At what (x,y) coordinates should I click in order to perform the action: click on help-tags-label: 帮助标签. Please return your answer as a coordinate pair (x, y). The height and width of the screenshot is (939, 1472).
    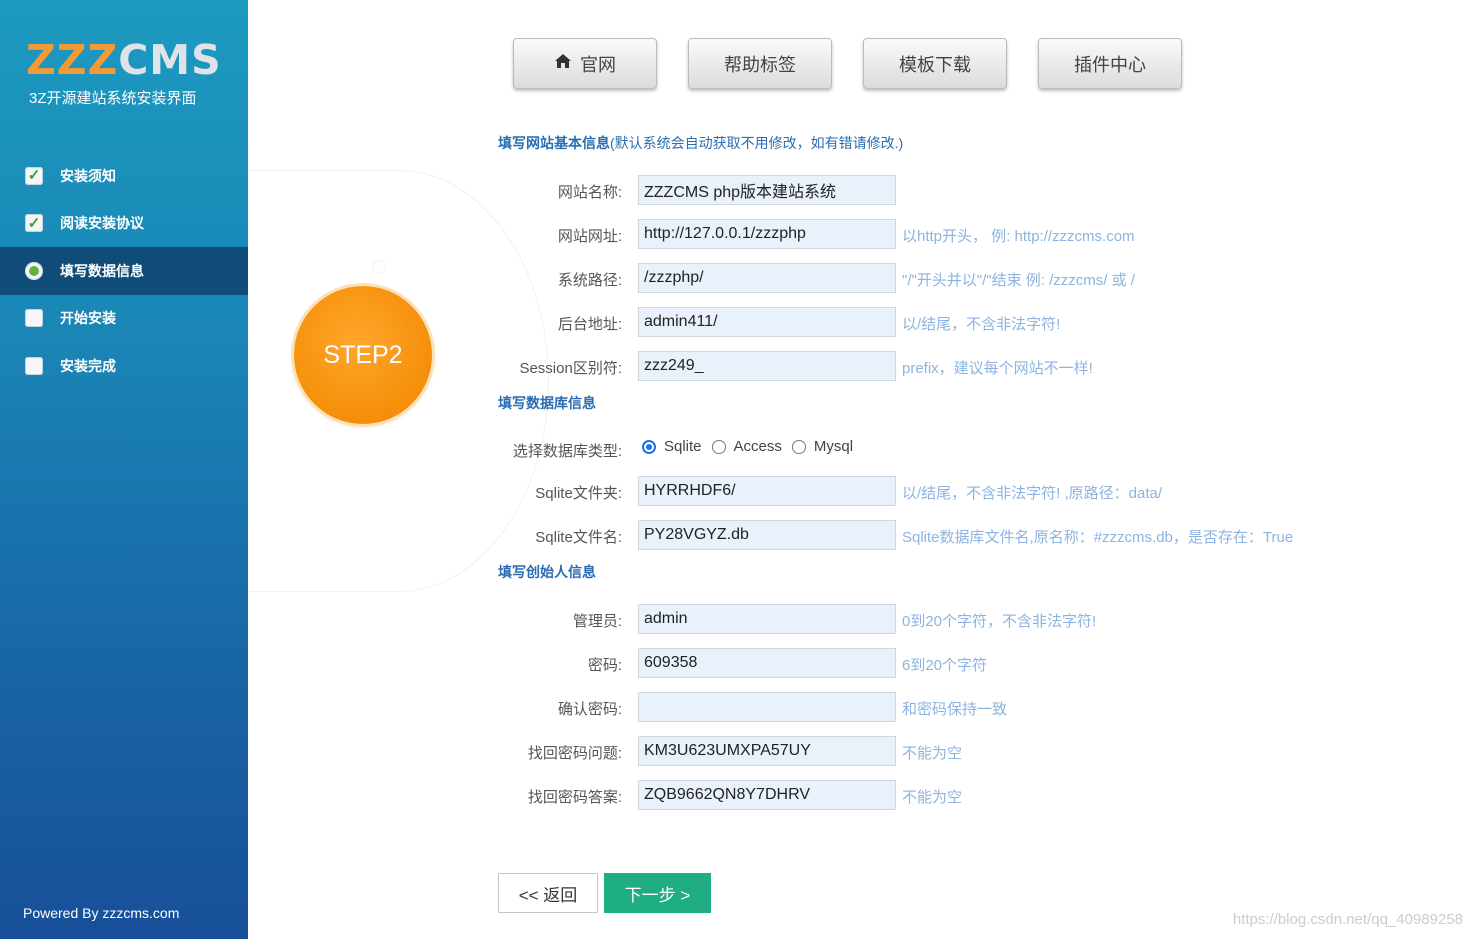
    Looking at the image, I should click on (760, 64).